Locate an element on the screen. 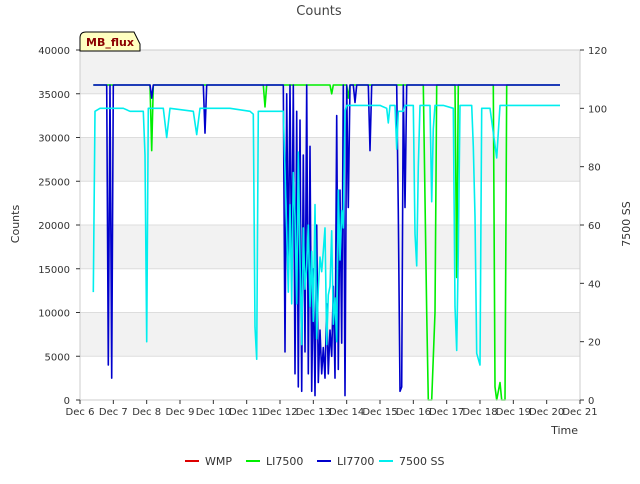 This screenshot has width=640, height=484. y-axis-left-label: Counts is located at coordinates (15, 224).